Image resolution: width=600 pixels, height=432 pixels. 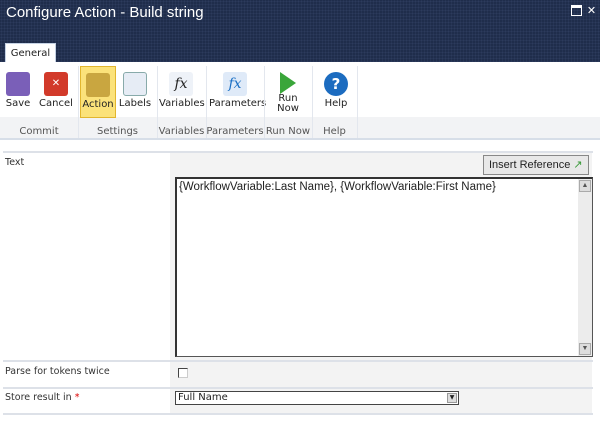 I want to click on run-now-label: Run Now, so click(x=288, y=103).